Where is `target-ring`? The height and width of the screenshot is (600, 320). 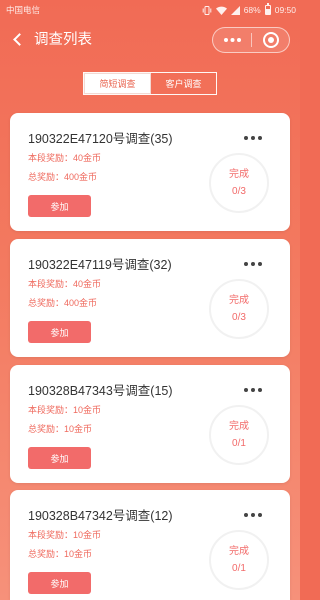 target-ring is located at coordinates (271, 40).